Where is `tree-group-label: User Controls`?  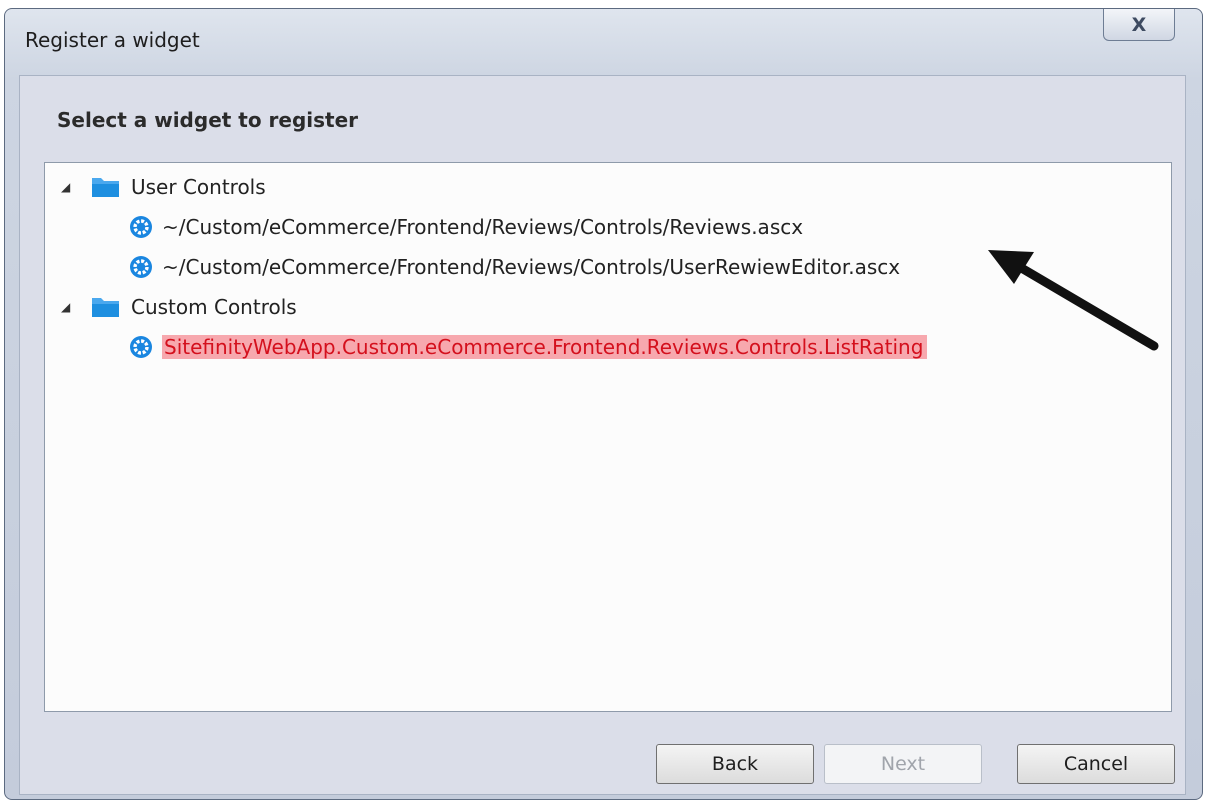 tree-group-label: User Controls is located at coordinates (198, 187).